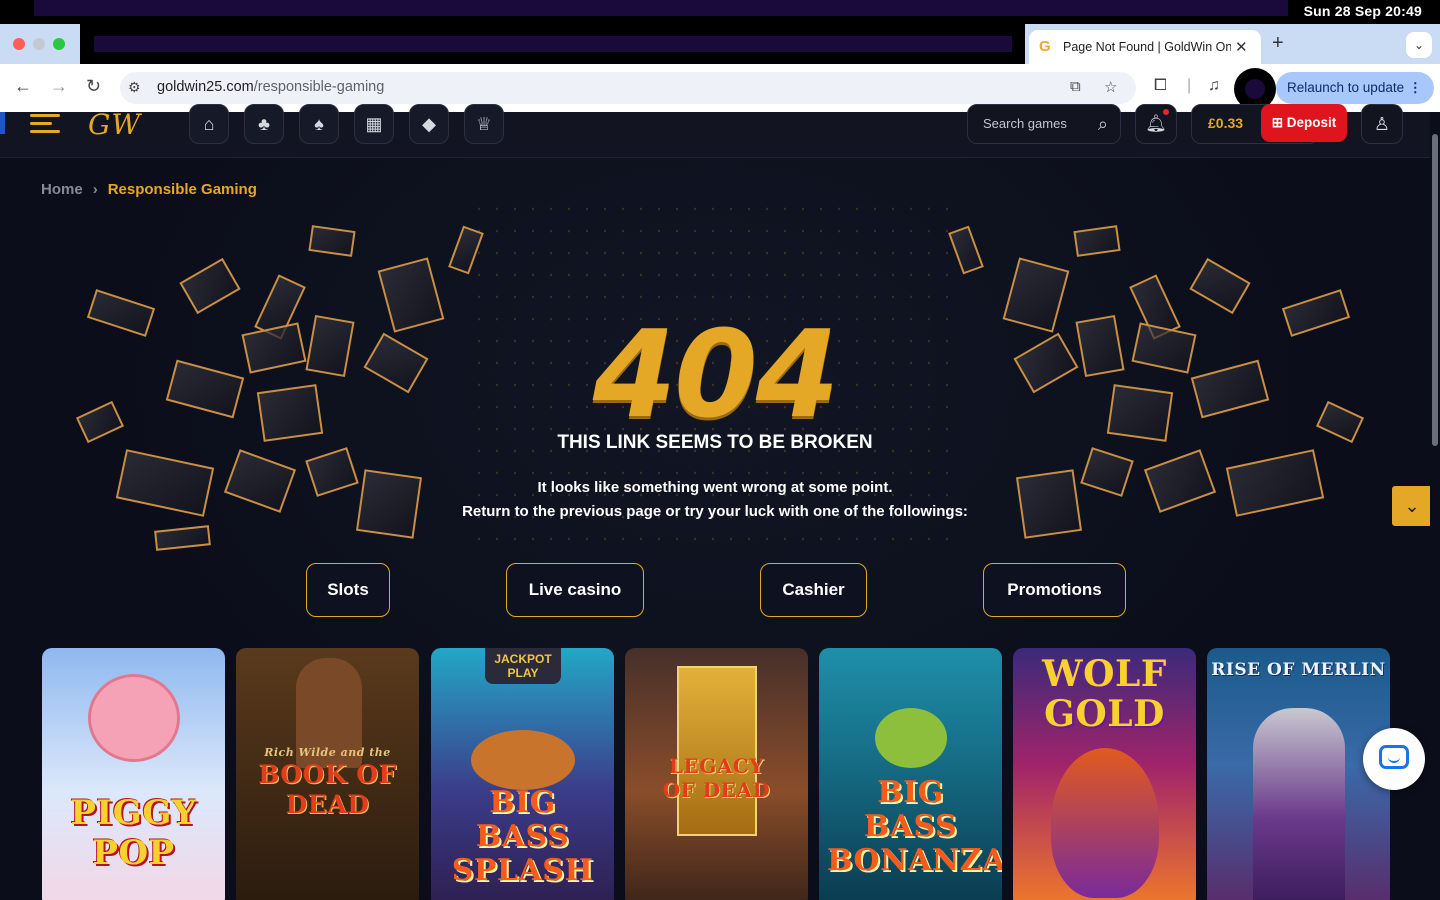 This screenshot has width=1440, height=900. I want to click on spade-icon: ♠, so click(319, 124).